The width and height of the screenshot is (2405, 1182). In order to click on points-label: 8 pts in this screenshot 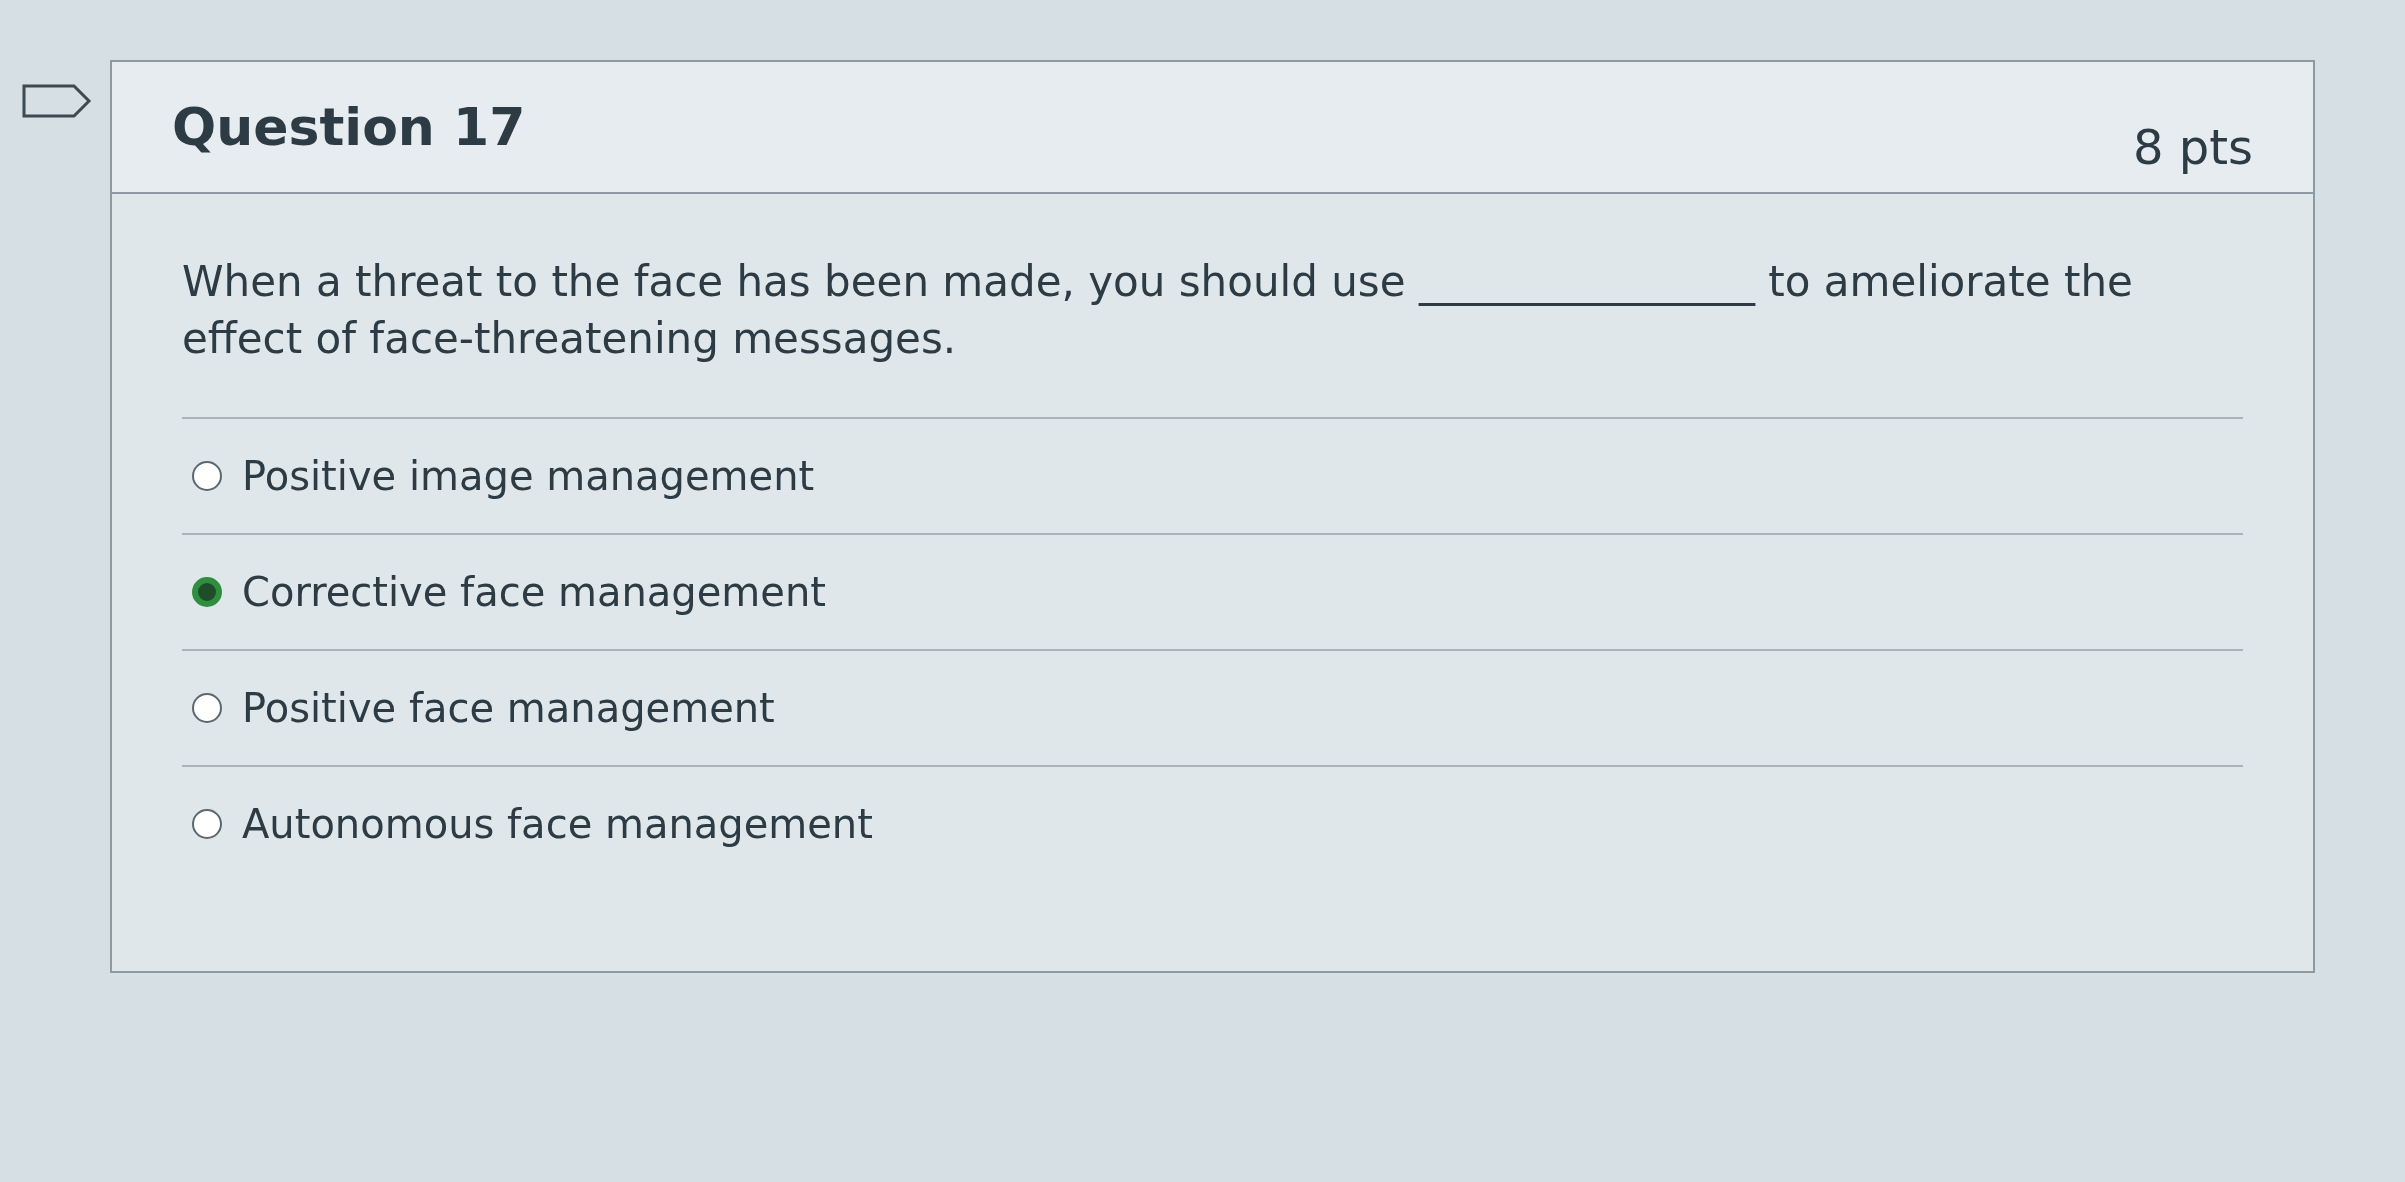, I will do `click(2192, 147)`.